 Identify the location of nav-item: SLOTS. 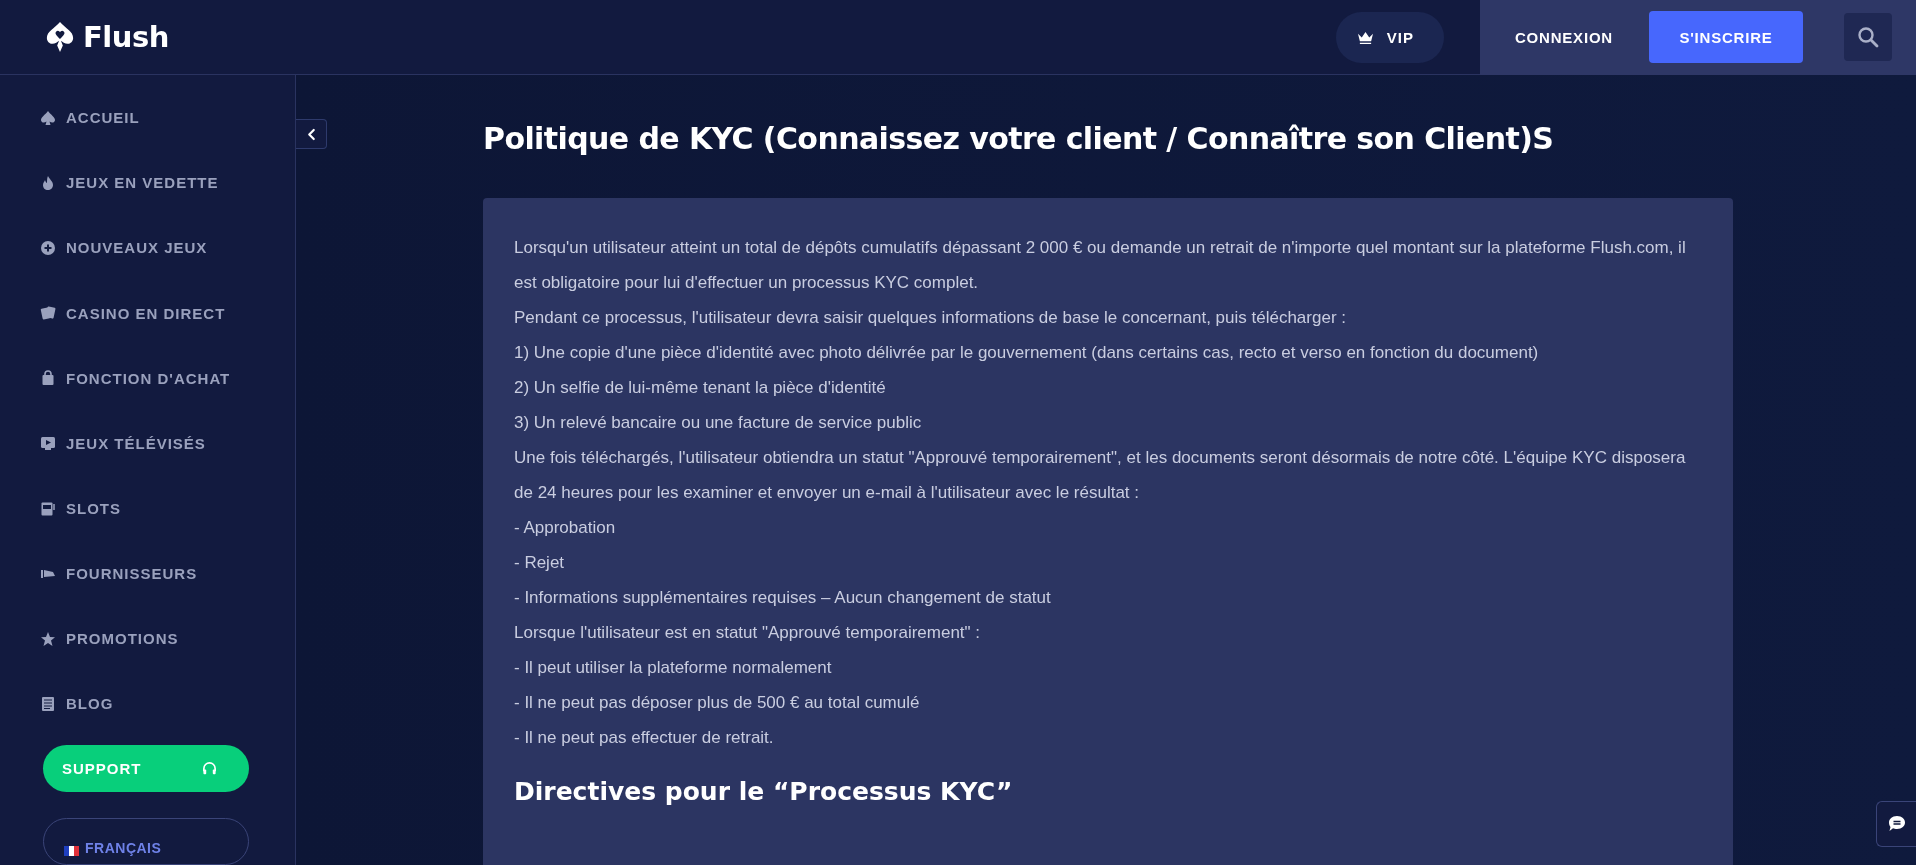
(80, 508).